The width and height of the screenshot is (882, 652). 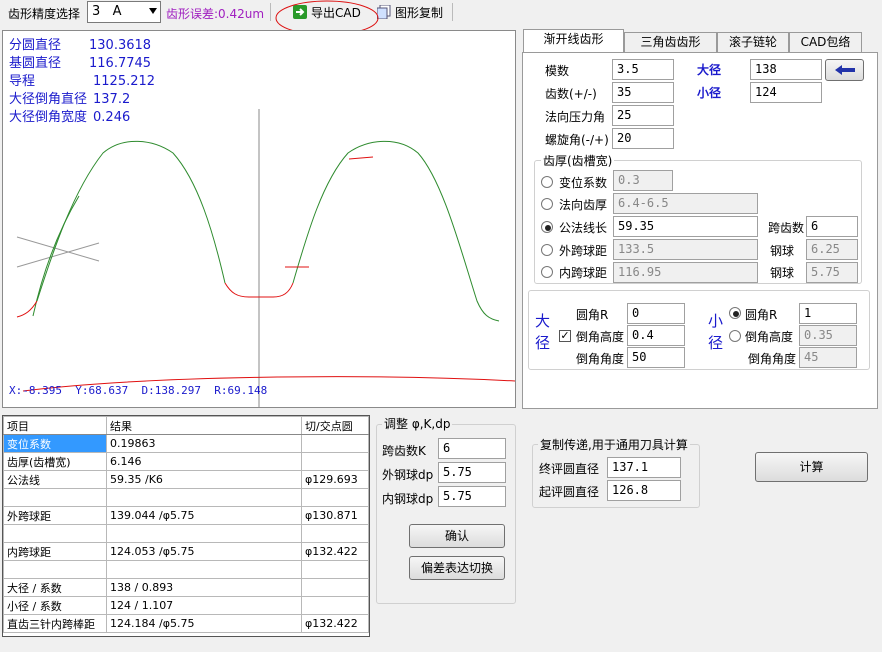 What do you see at coordinates (643, 180) in the screenshot?
I see `shift-coef-input: 0.3` at bounding box center [643, 180].